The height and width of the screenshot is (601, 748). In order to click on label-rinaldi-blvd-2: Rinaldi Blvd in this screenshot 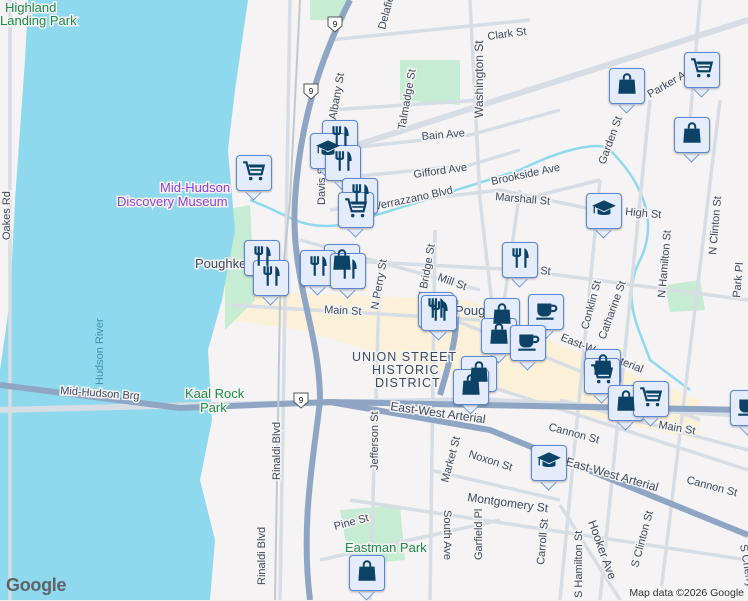, I will do `click(262, 556)`.